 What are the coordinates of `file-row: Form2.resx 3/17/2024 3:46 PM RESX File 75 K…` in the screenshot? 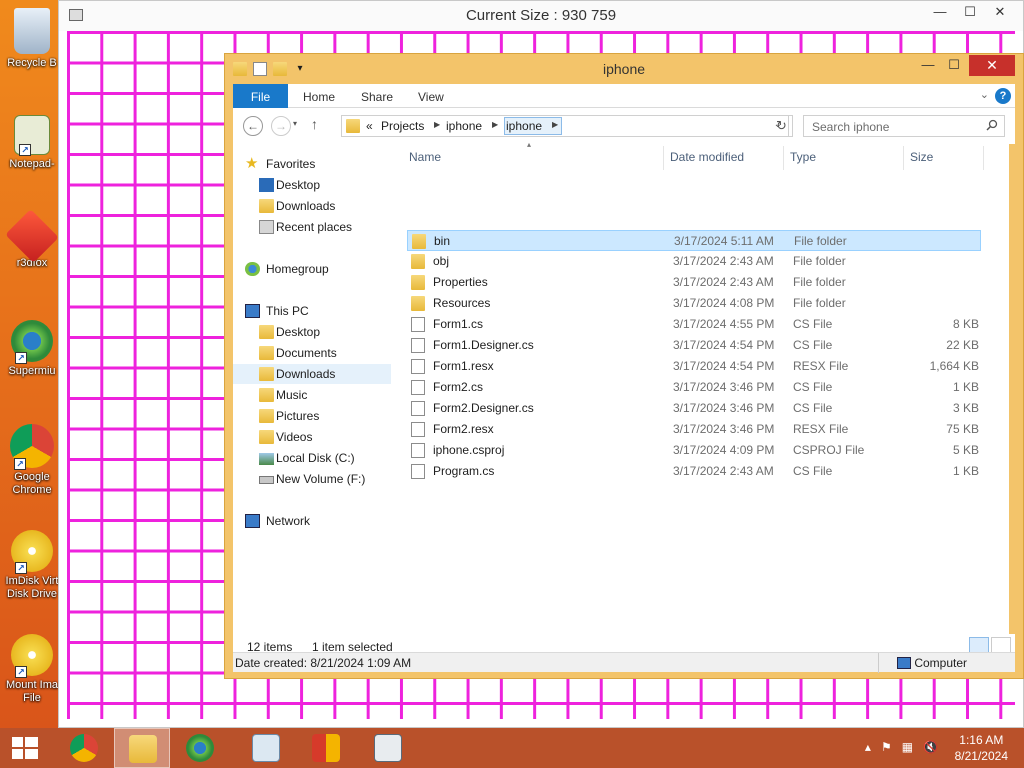 It's located at (694, 429).